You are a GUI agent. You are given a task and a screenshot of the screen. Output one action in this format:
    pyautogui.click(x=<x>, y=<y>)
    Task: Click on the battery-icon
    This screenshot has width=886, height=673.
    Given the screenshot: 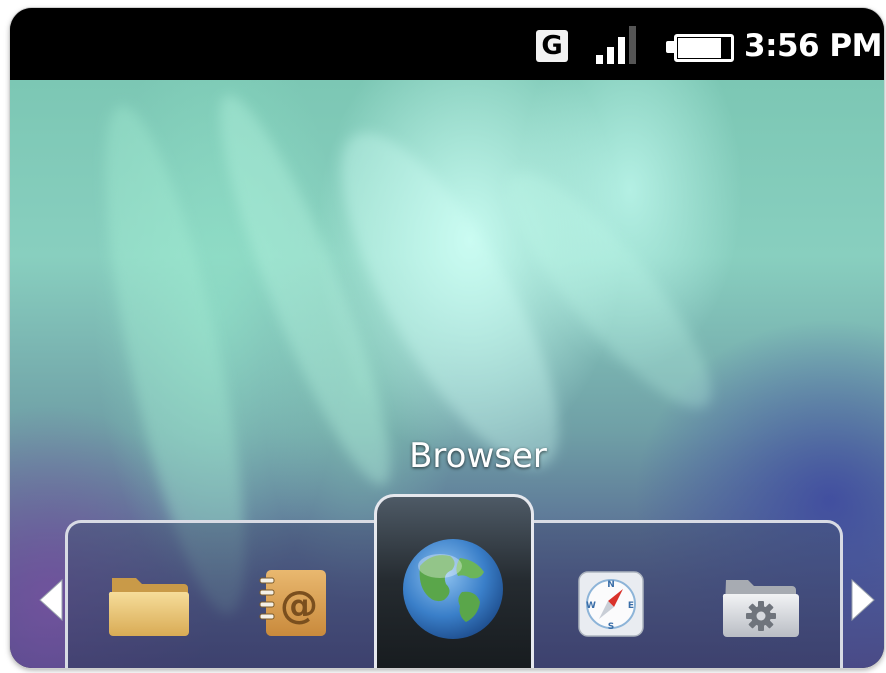 What is the action you would take?
    pyautogui.click(x=700, y=48)
    